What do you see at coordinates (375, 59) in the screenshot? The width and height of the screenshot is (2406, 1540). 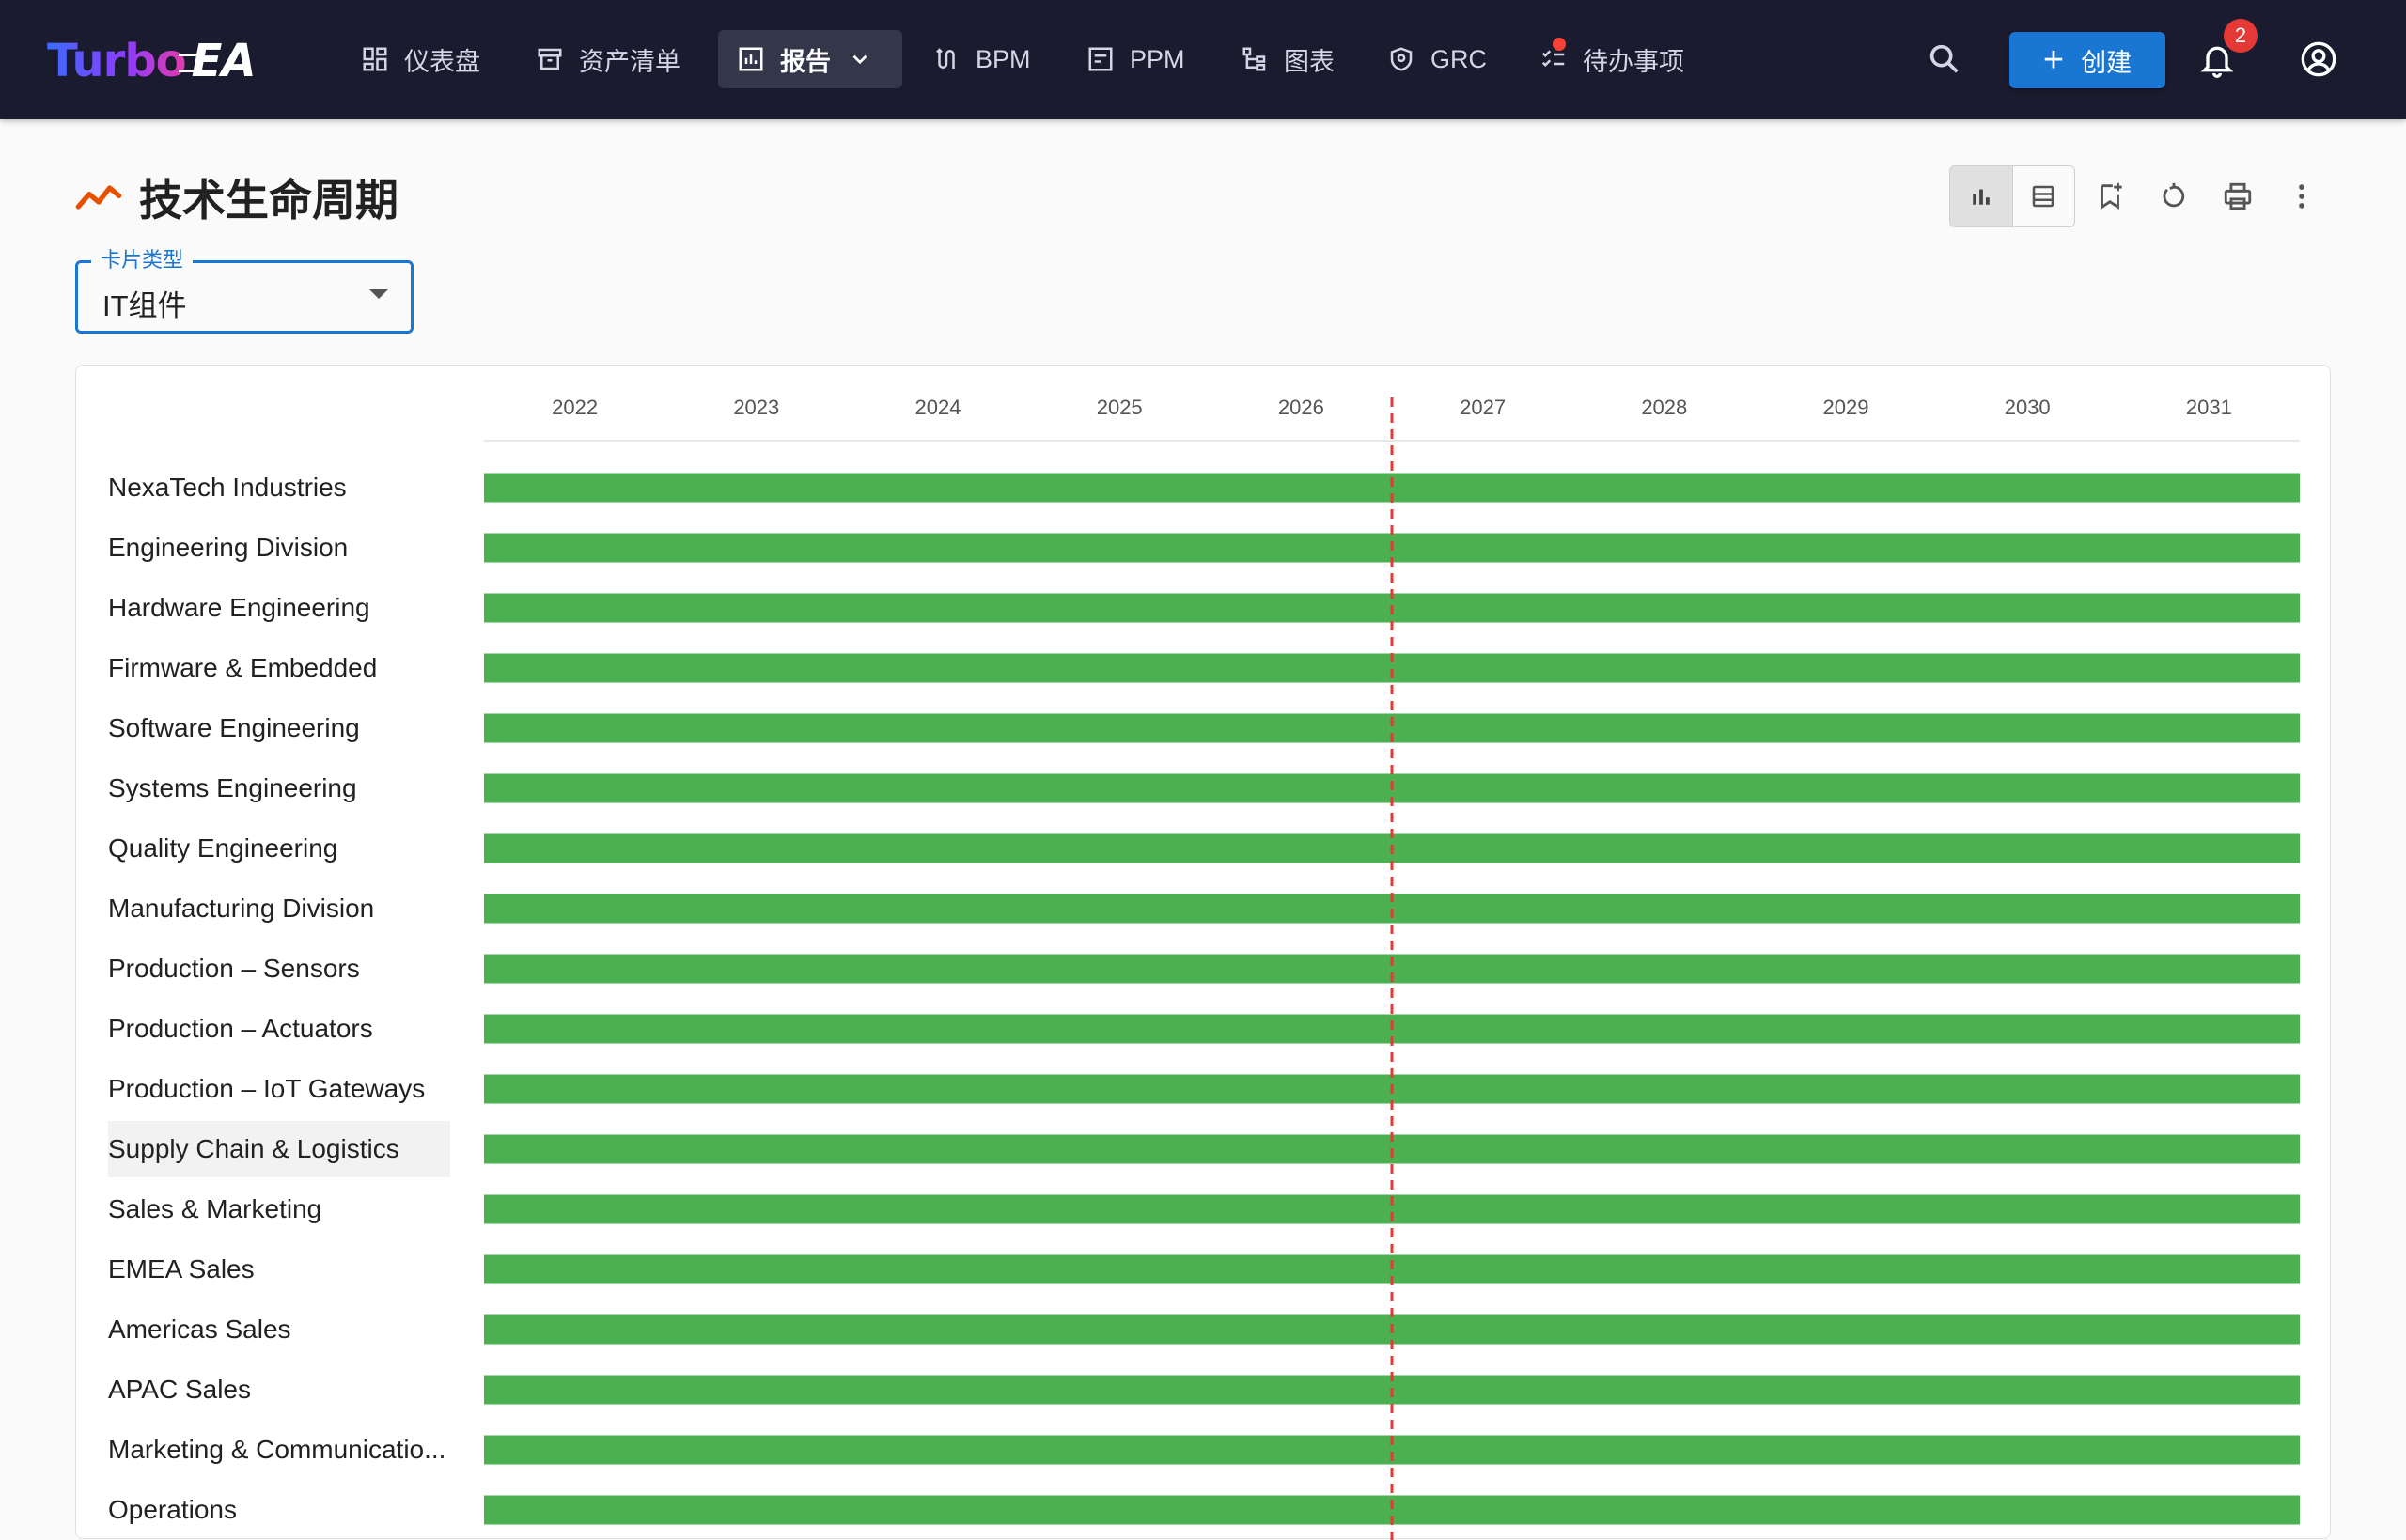 I see `dashboard-icon` at bounding box center [375, 59].